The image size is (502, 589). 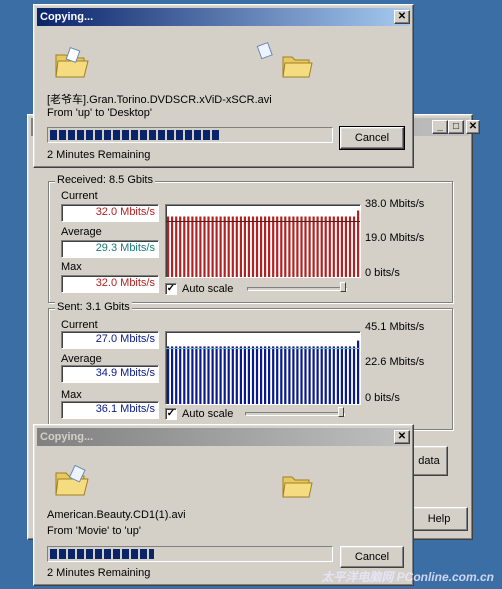 What do you see at coordinates (407, 577) in the screenshot?
I see `watermark: 太平洋电脑网 PConline.com.cn` at bounding box center [407, 577].